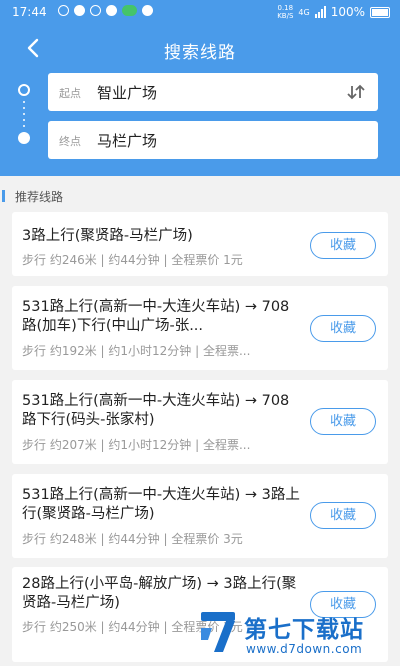  Describe the element at coordinates (132, 539) in the screenshot. I see `route-meta: 步行 约248米 | 约44分钟 | 全程票价 3元` at that location.